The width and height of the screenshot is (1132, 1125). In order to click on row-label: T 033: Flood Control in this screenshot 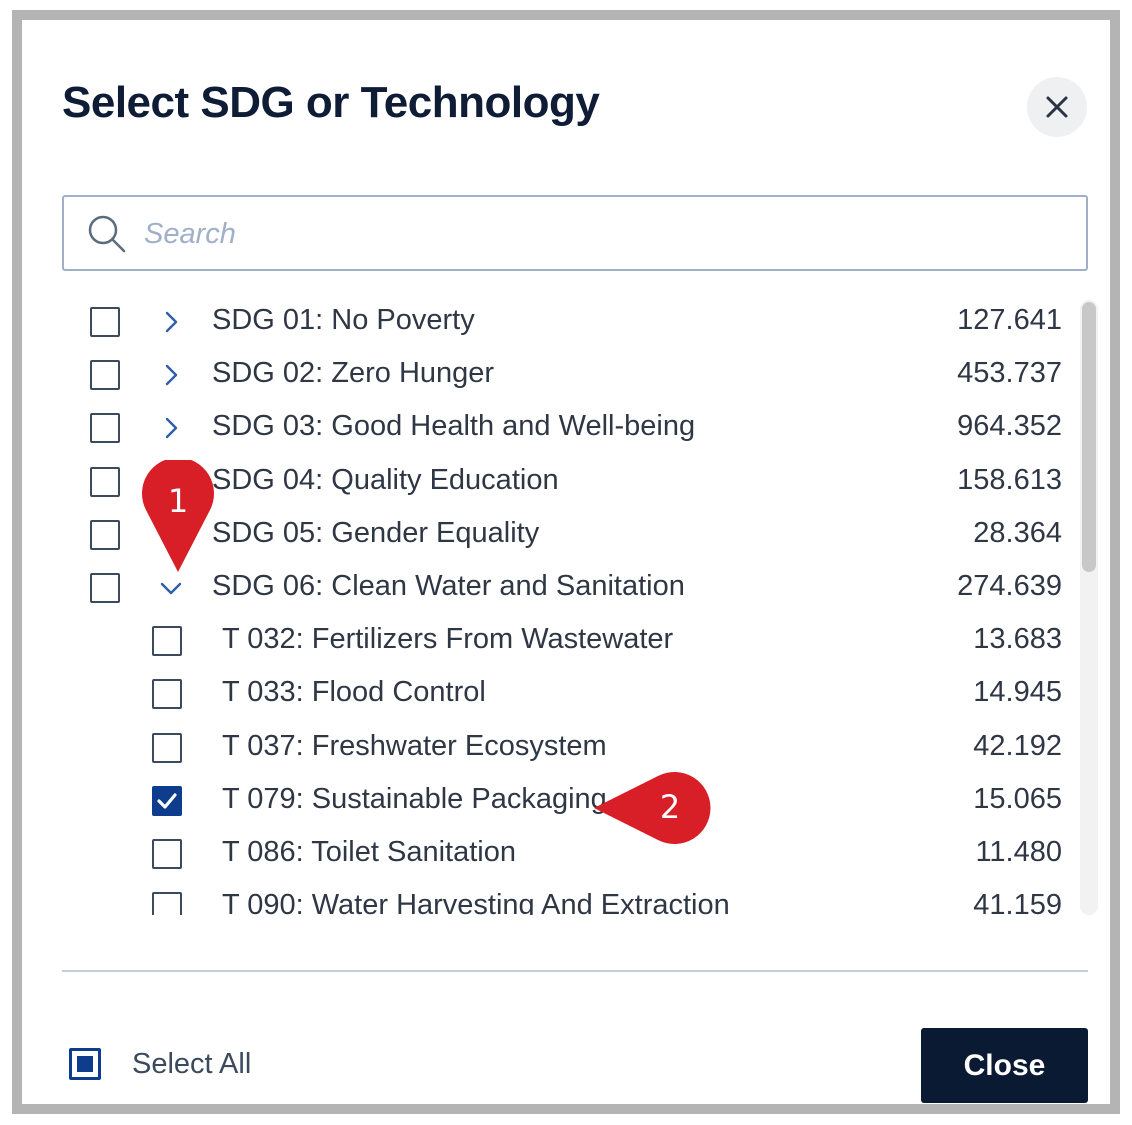, I will do `click(354, 692)`.